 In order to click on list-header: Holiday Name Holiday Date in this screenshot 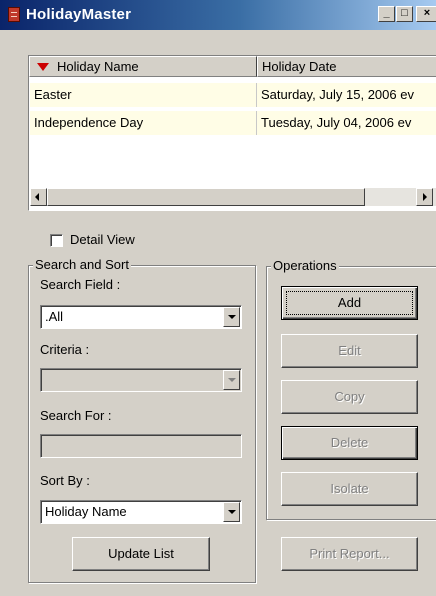, I will do `click(232, 66)`.